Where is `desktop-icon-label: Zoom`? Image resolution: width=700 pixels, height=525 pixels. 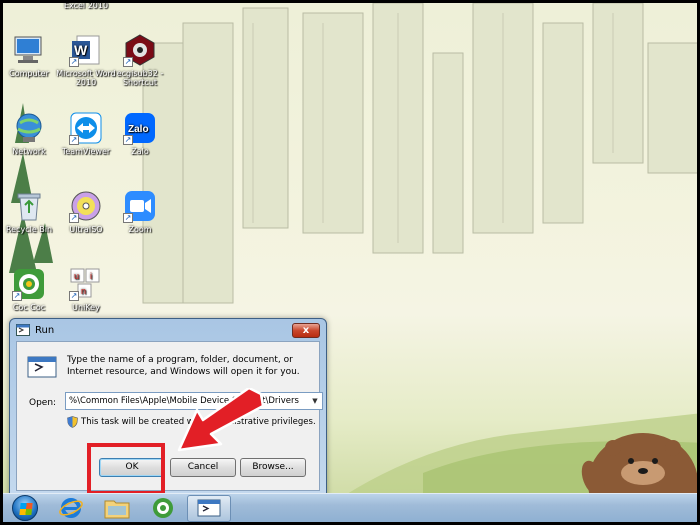 desktop-icon-label: Zoom is located at coordinates (140, 229).